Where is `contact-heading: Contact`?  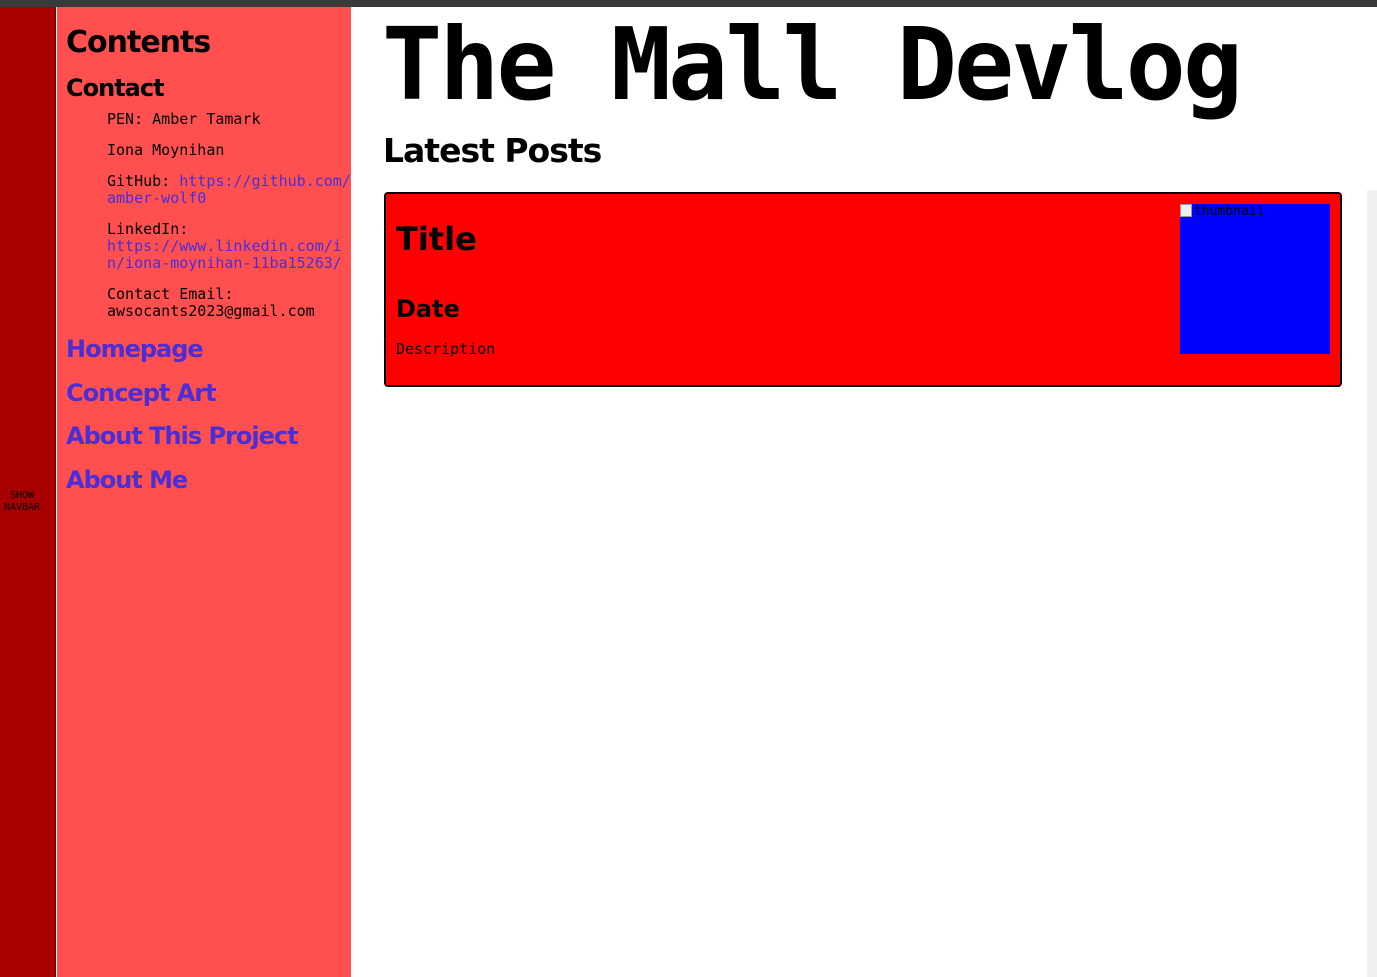 contact-heading: Contact is located at coordinates (115, 88).